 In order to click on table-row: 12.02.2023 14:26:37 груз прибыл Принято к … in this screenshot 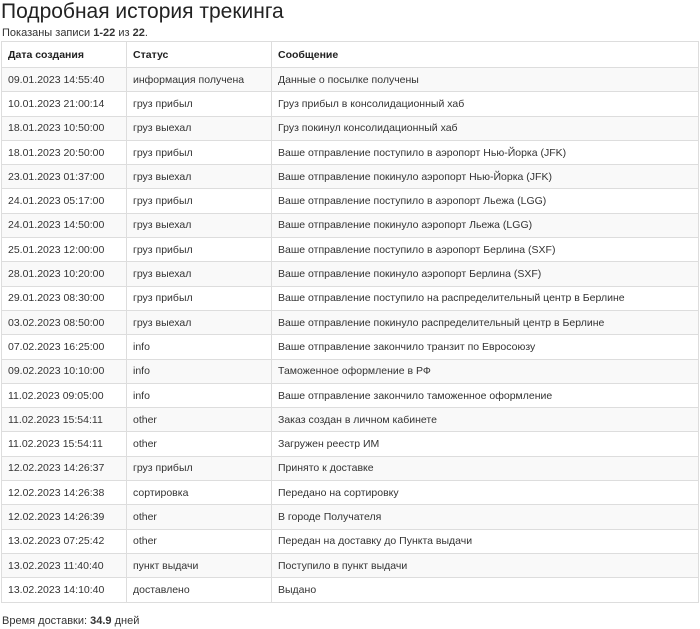, I will do `click(350, 468)`.